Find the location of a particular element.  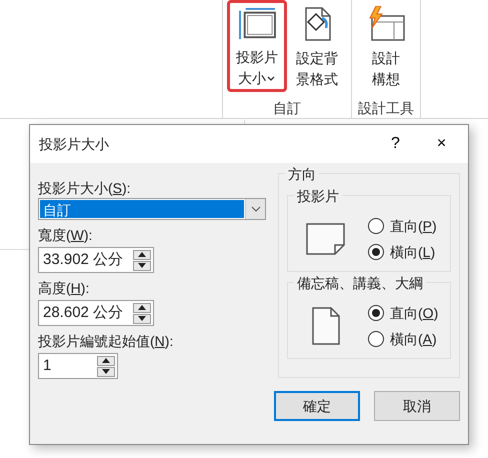

spin-field: 28.602 公分 is located at coordinates (96, 313).